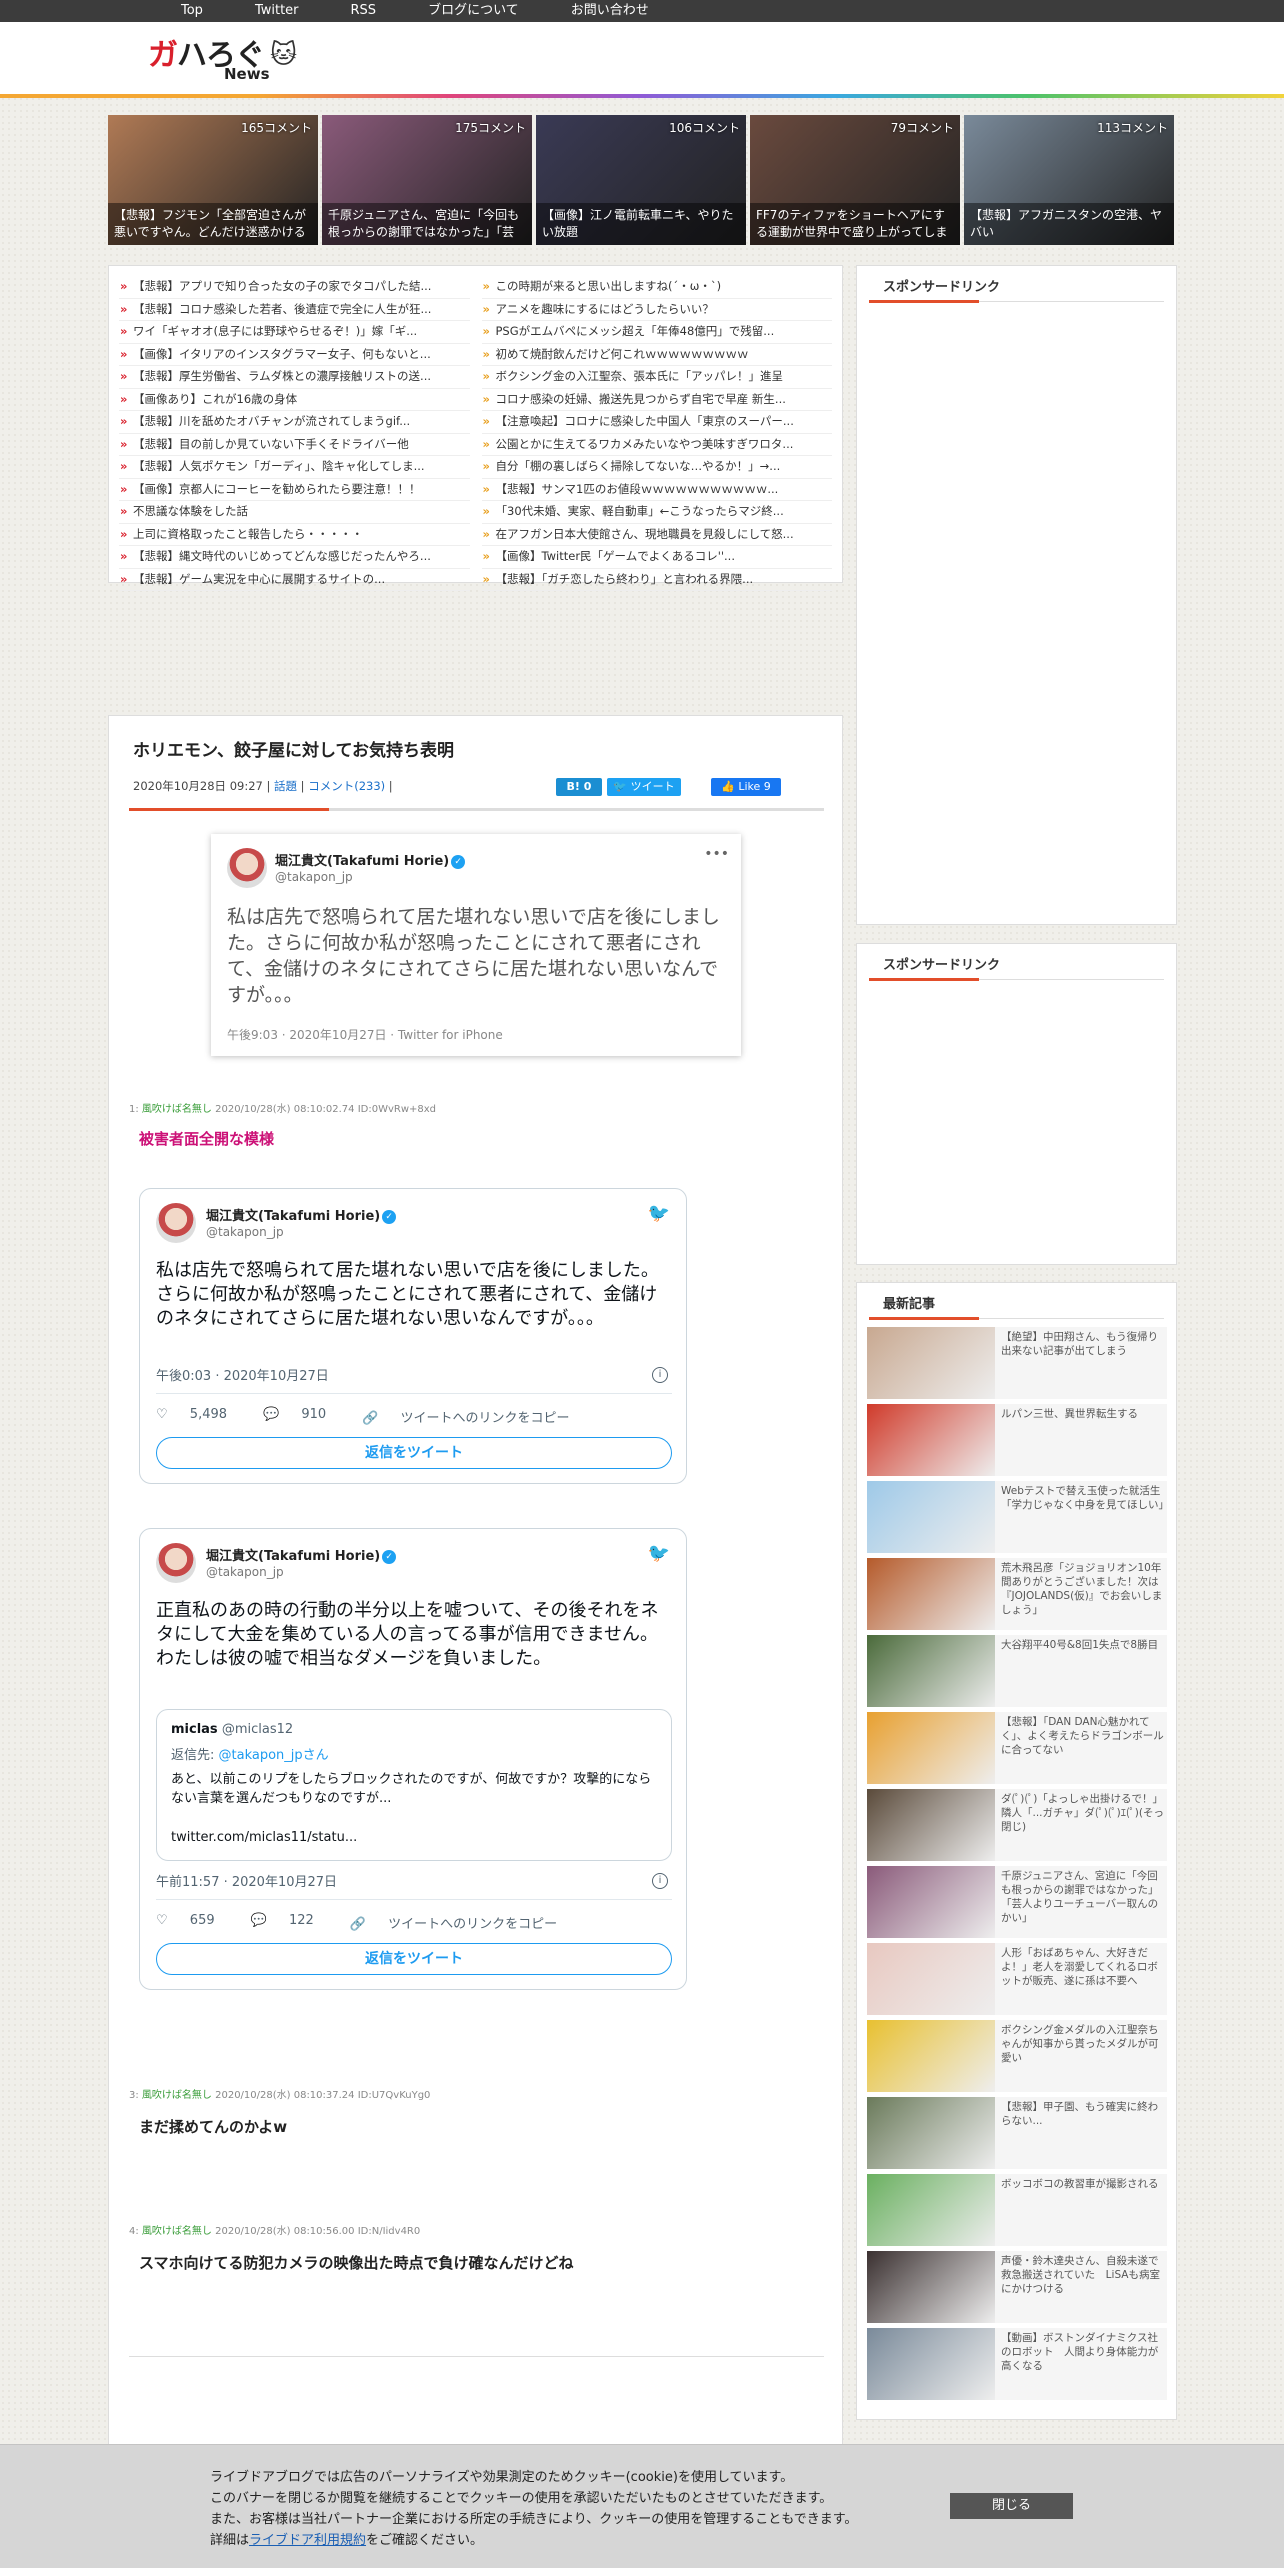 The height and width of the screenshot is (2568, 1284). I want to click on like-action: ♡ 659, so click(194, 1922).